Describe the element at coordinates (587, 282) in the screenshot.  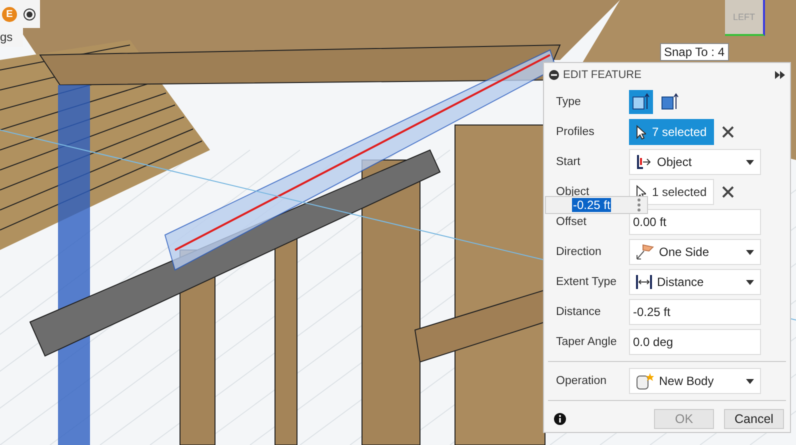
I see `field-label: Extent Type` at that location.